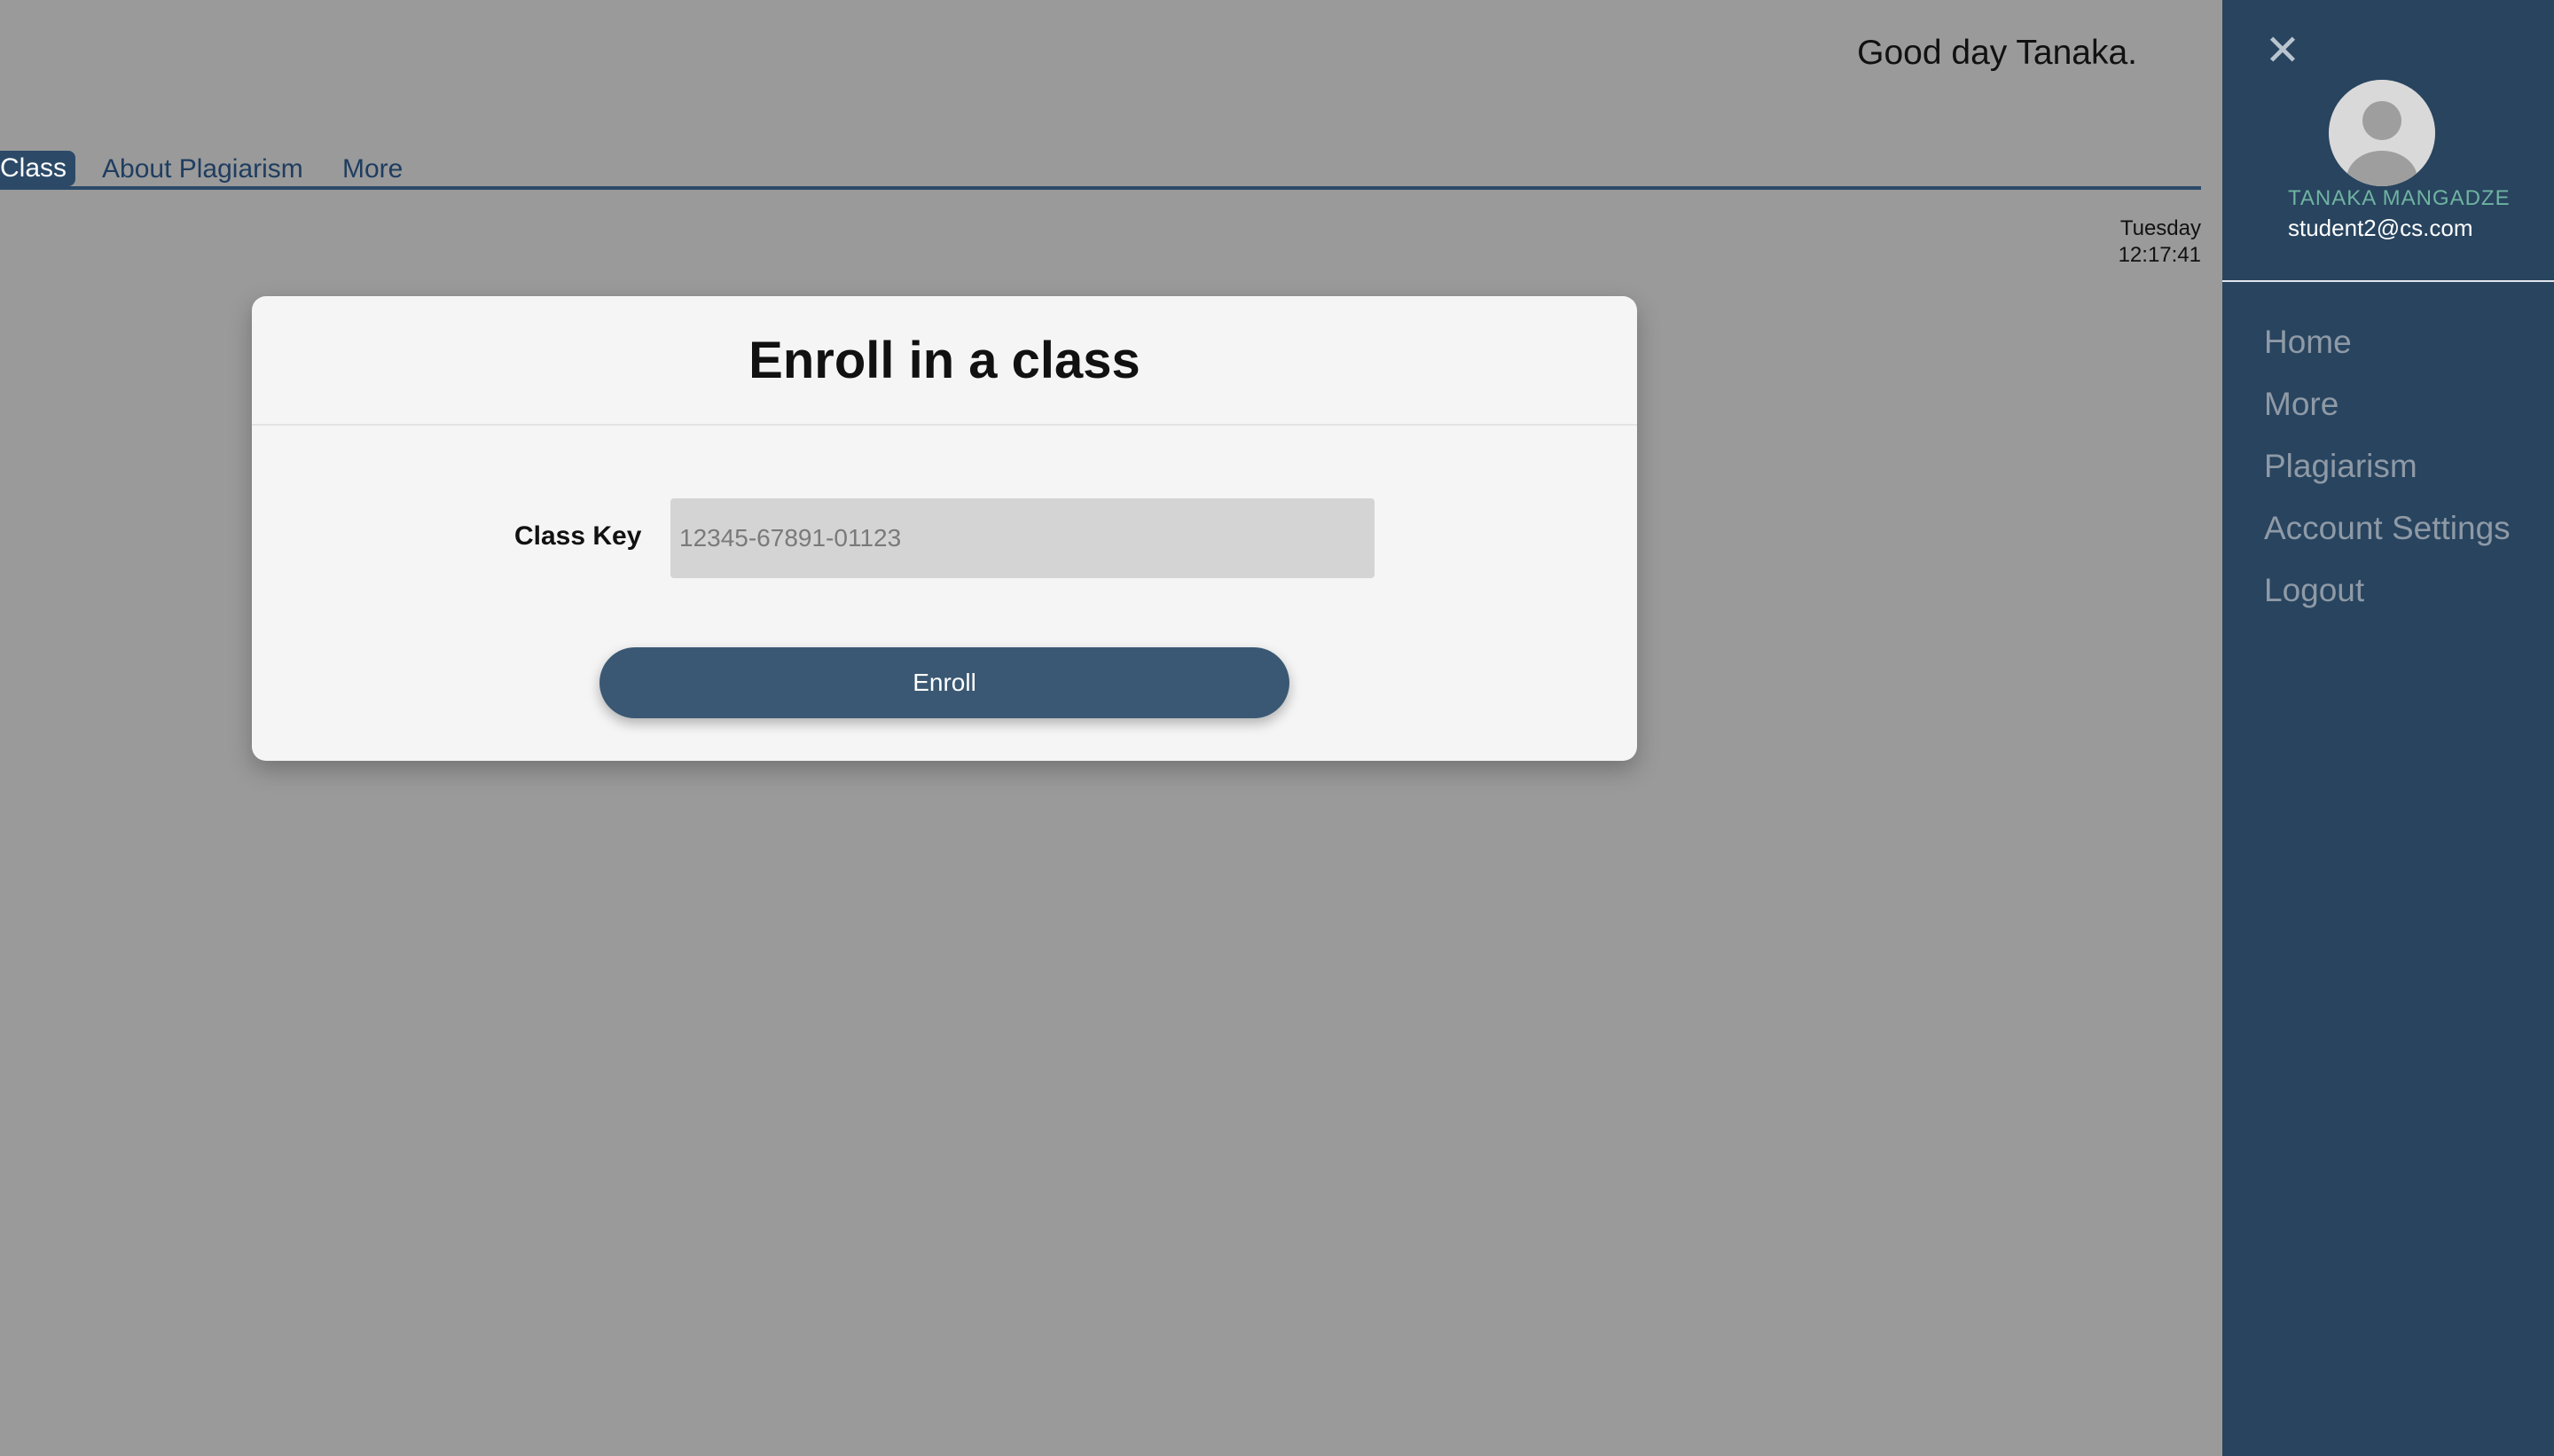 The height and width of the screenshot is (1456, 2554). What do you see at coordinates (372, 169) in the screenshot?
I see `tab-more: More` at bounding box center [372, 169].